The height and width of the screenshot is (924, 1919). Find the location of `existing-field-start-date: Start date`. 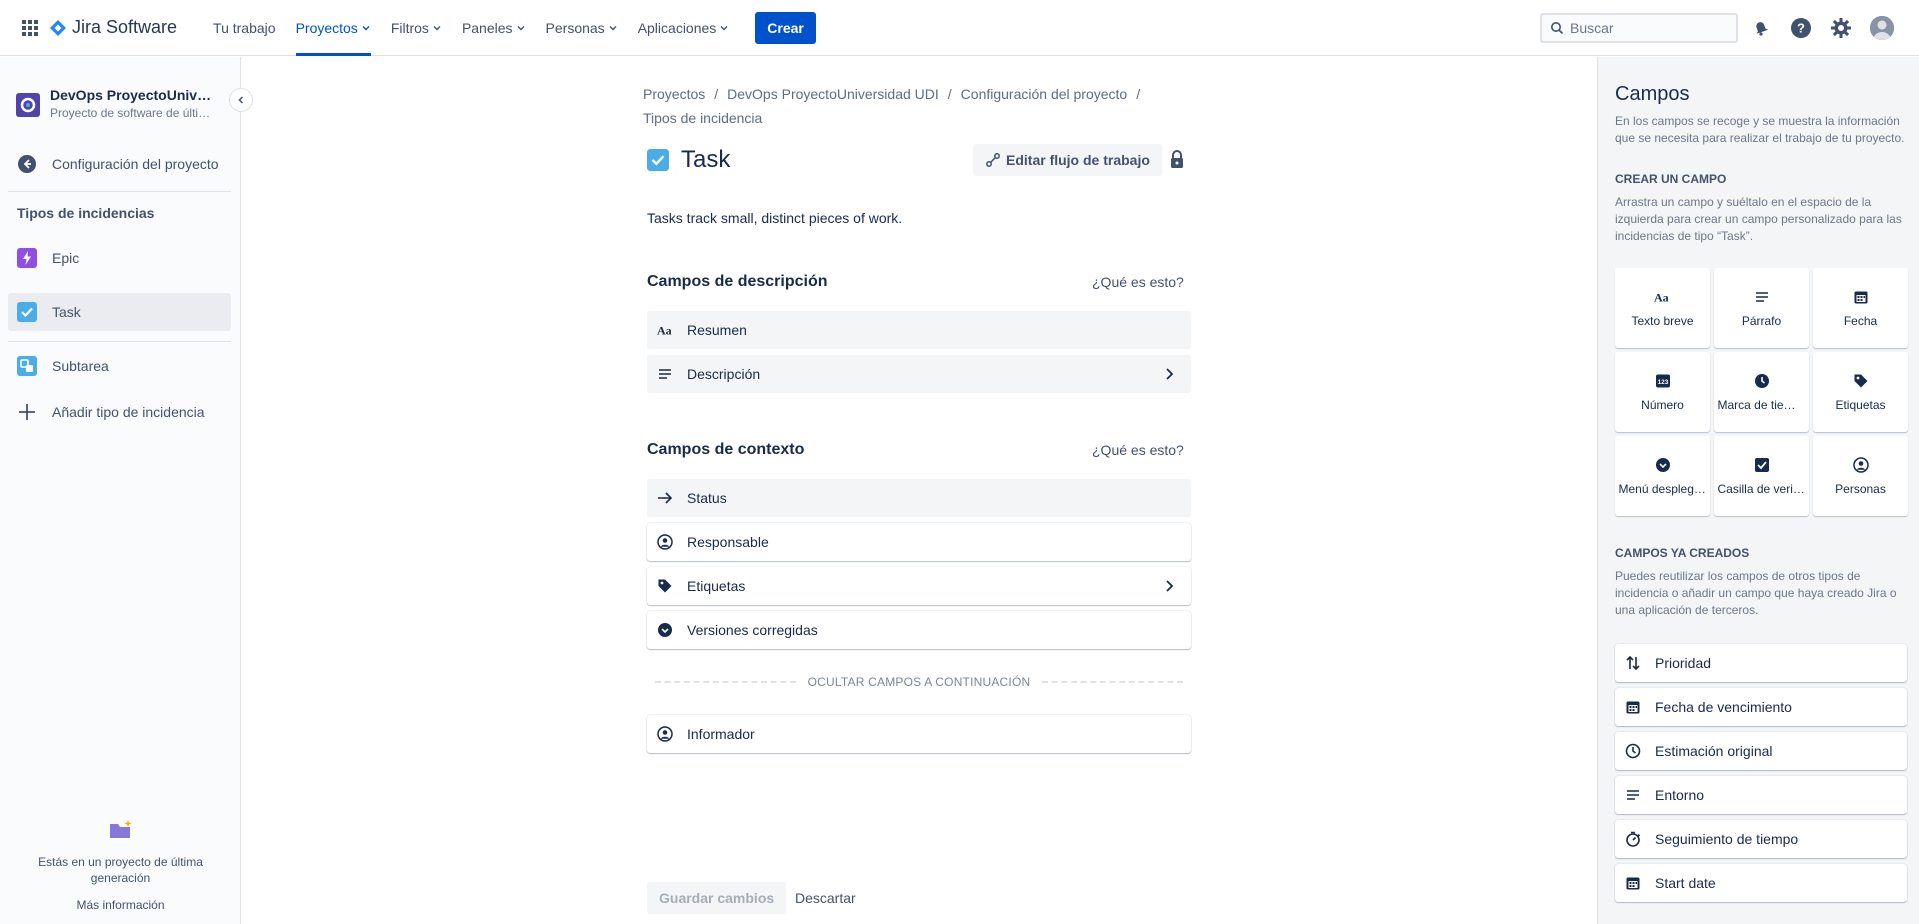

existing-field-start-date: Start date is located at coordinates (1761, 883).